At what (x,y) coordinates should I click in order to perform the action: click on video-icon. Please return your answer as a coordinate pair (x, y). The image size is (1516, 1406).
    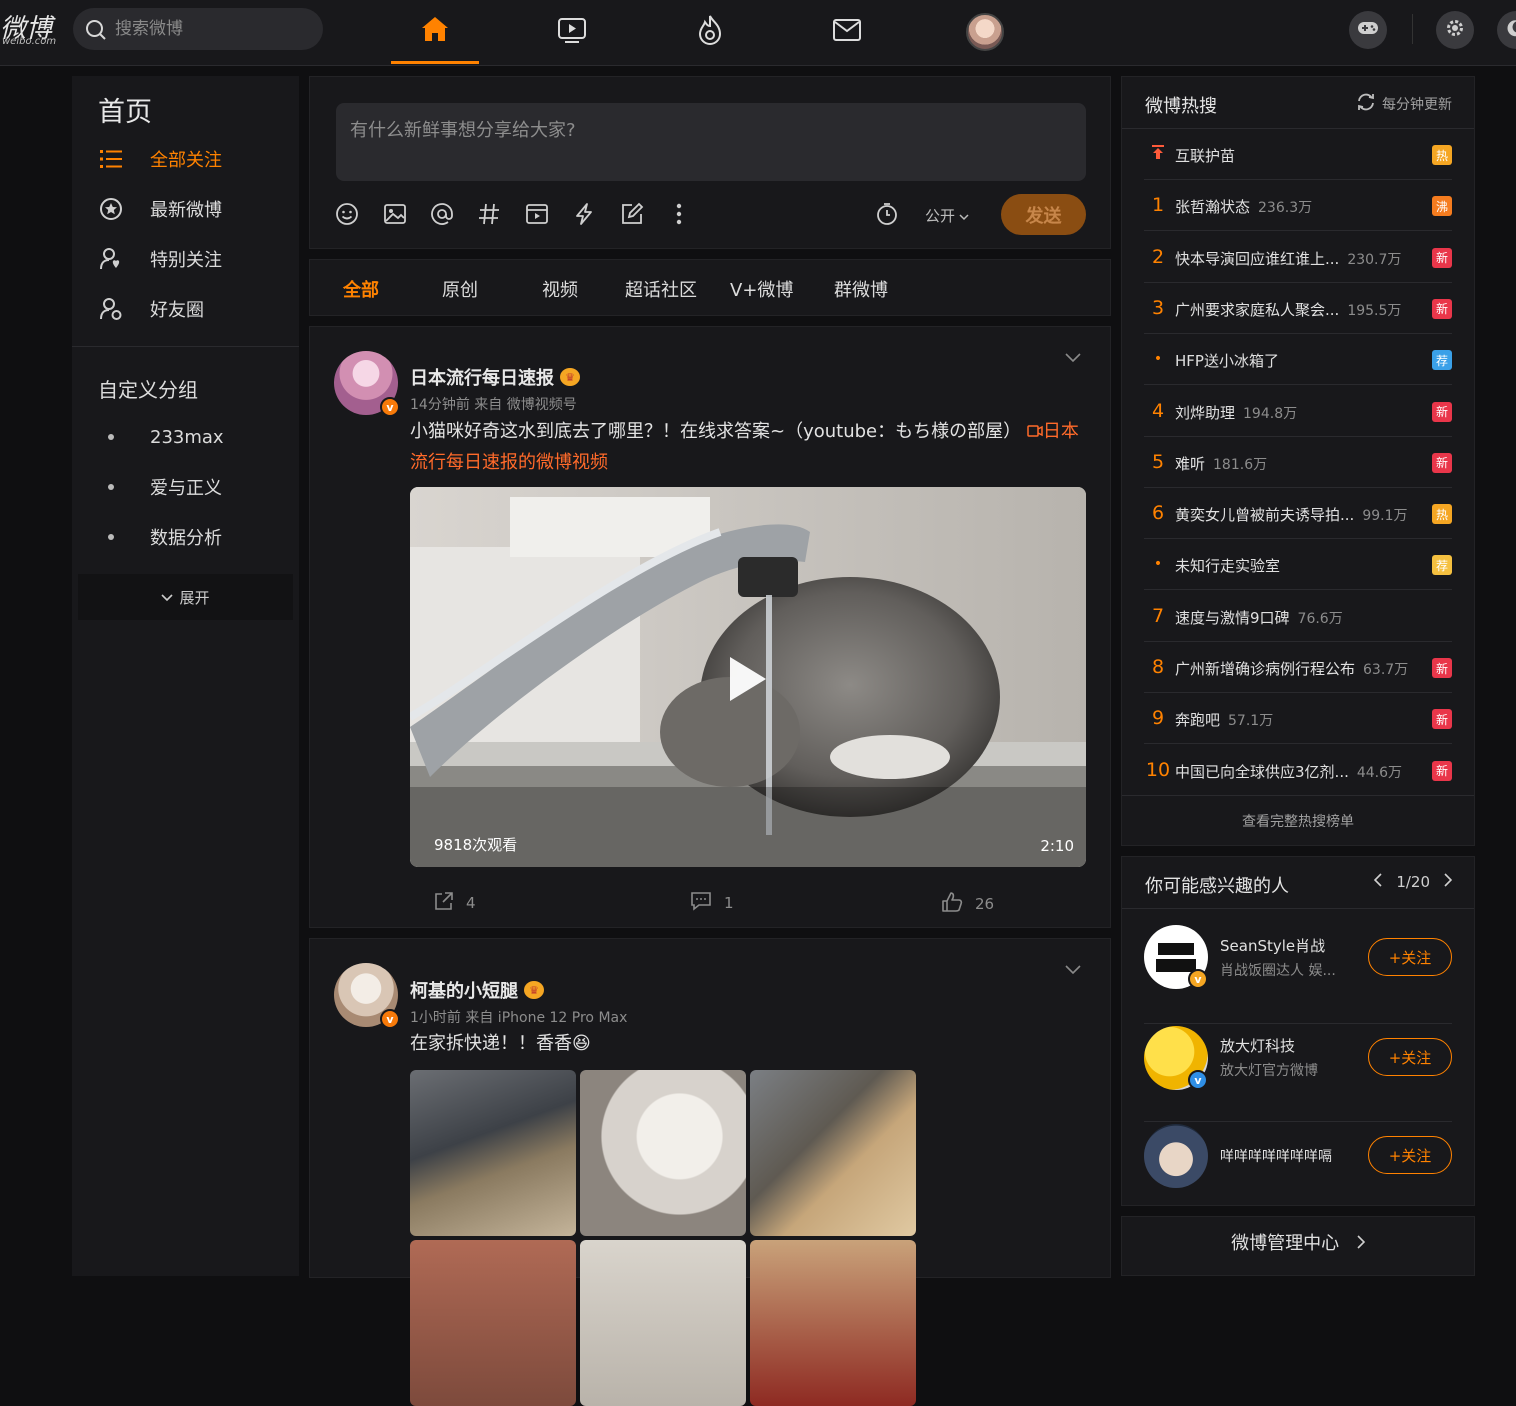
    Looking at the image, I should click on (537, 216).